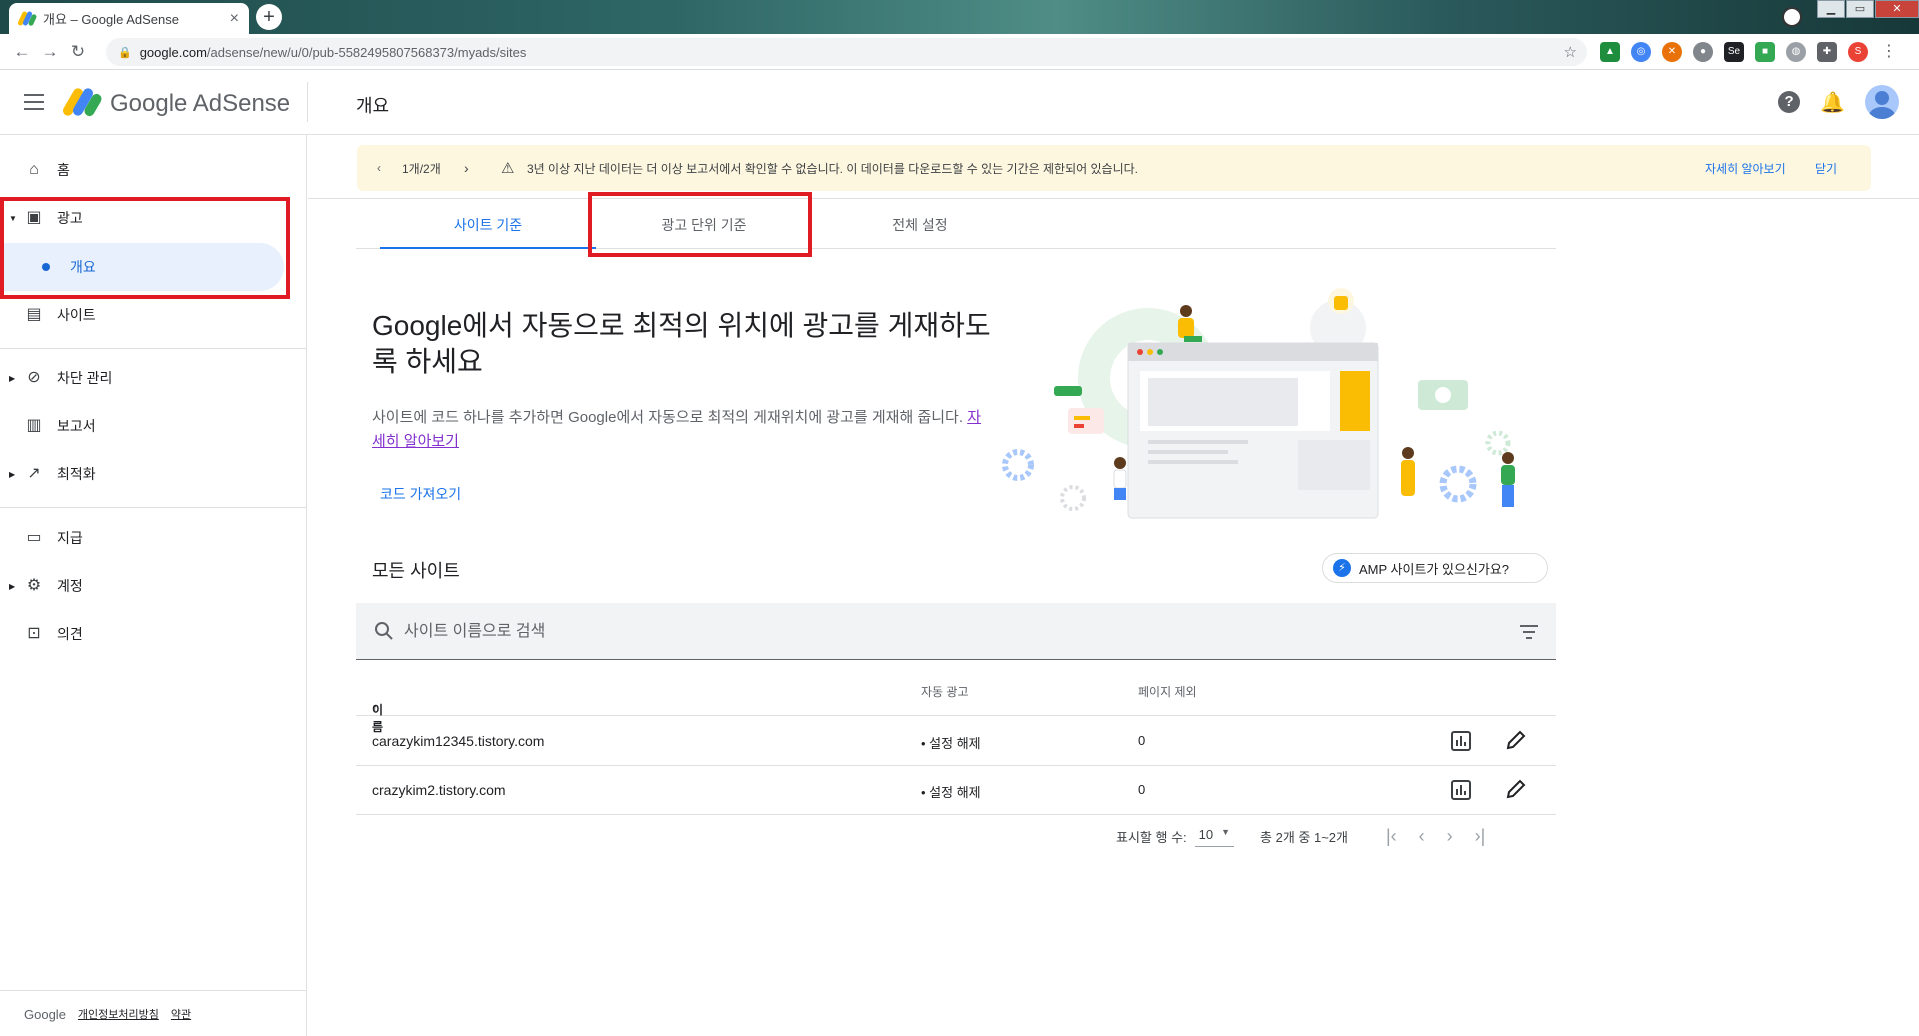 The width and height of the screenshot is (1919, 1036). I want to click on sidebar-item-sites: ▤ 사이트, so click(153, 315).